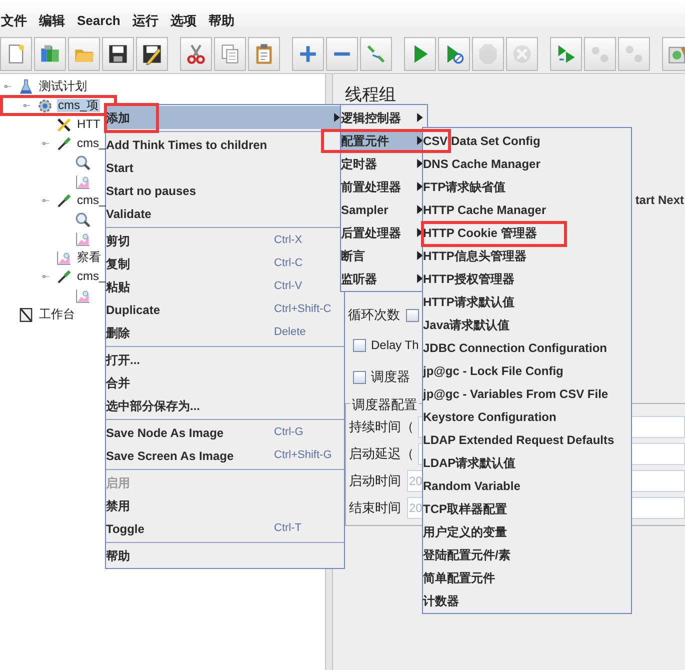  I want to click on shortcut-label: Ctrl-V, so click(289, 286).